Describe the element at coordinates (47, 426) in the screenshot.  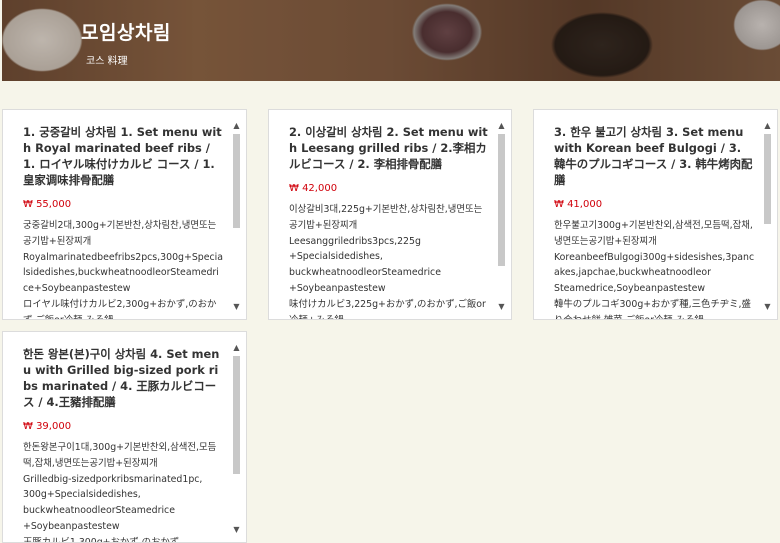
I see `menu-price: ₩ 39,000` at that location.